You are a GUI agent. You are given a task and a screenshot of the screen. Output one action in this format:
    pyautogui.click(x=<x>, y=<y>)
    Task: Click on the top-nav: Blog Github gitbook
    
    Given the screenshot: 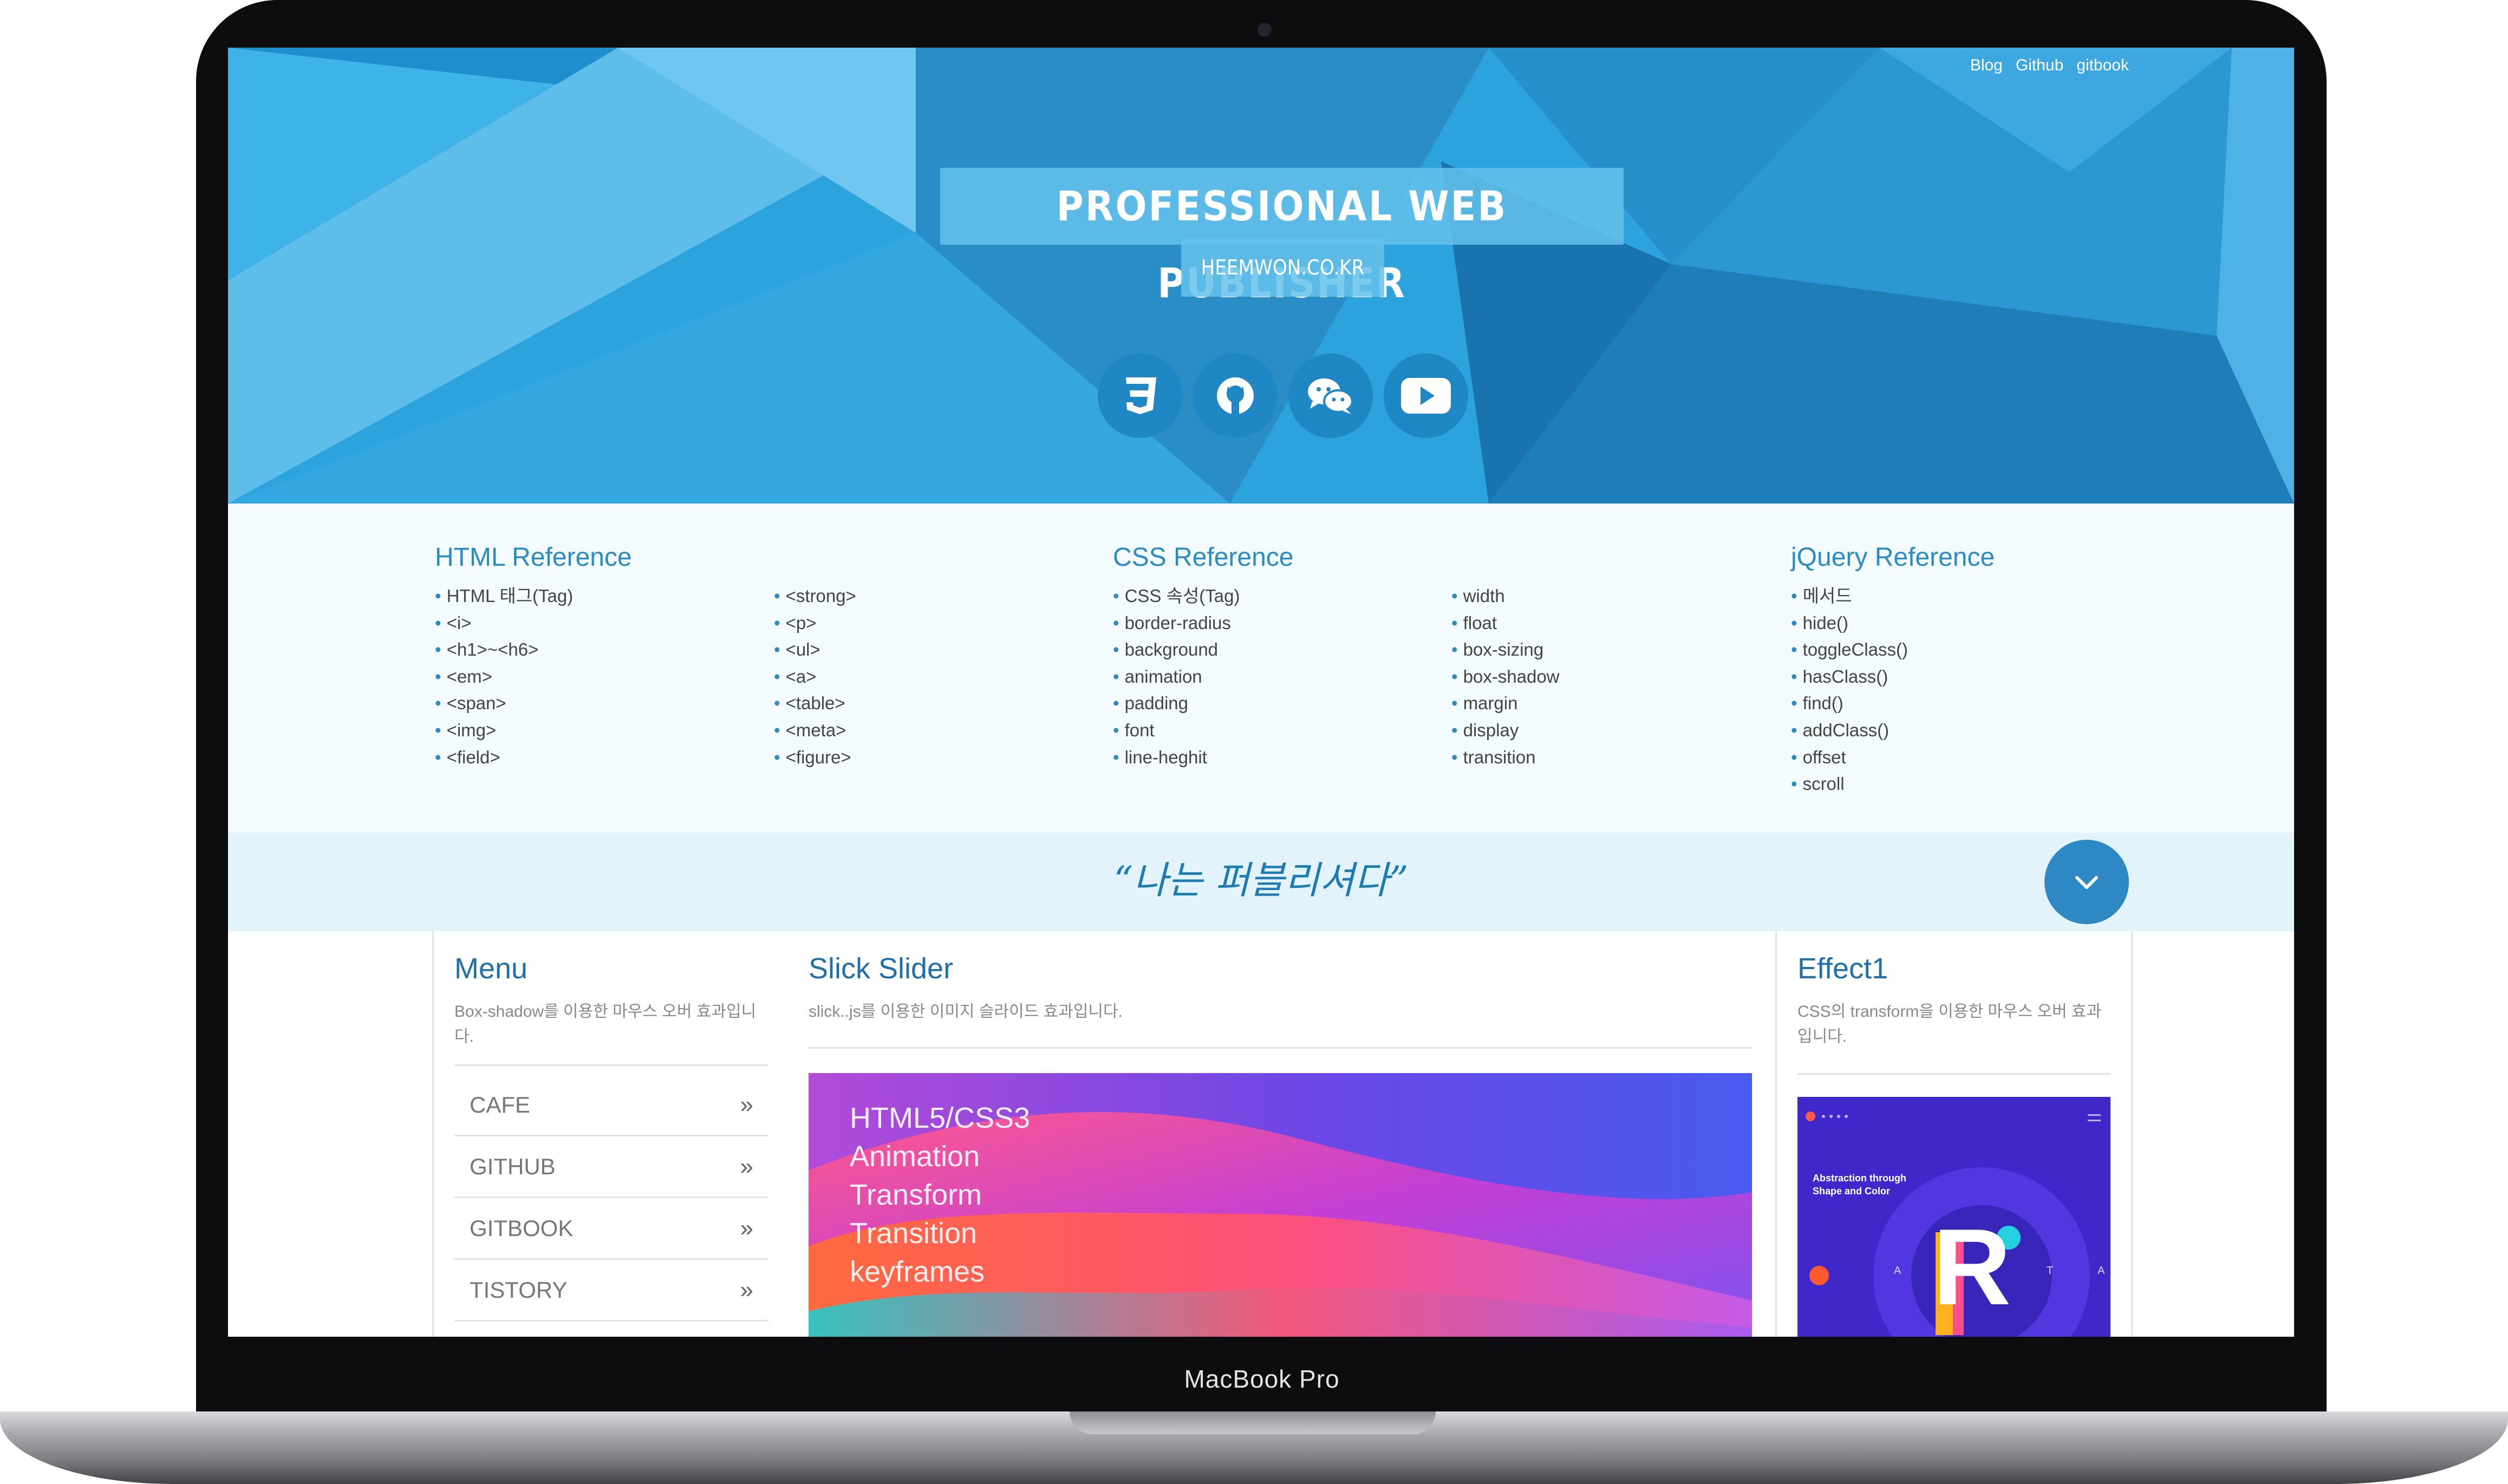 What is the action you would take?
    pyautogui.click(x=2050, y=65)
    